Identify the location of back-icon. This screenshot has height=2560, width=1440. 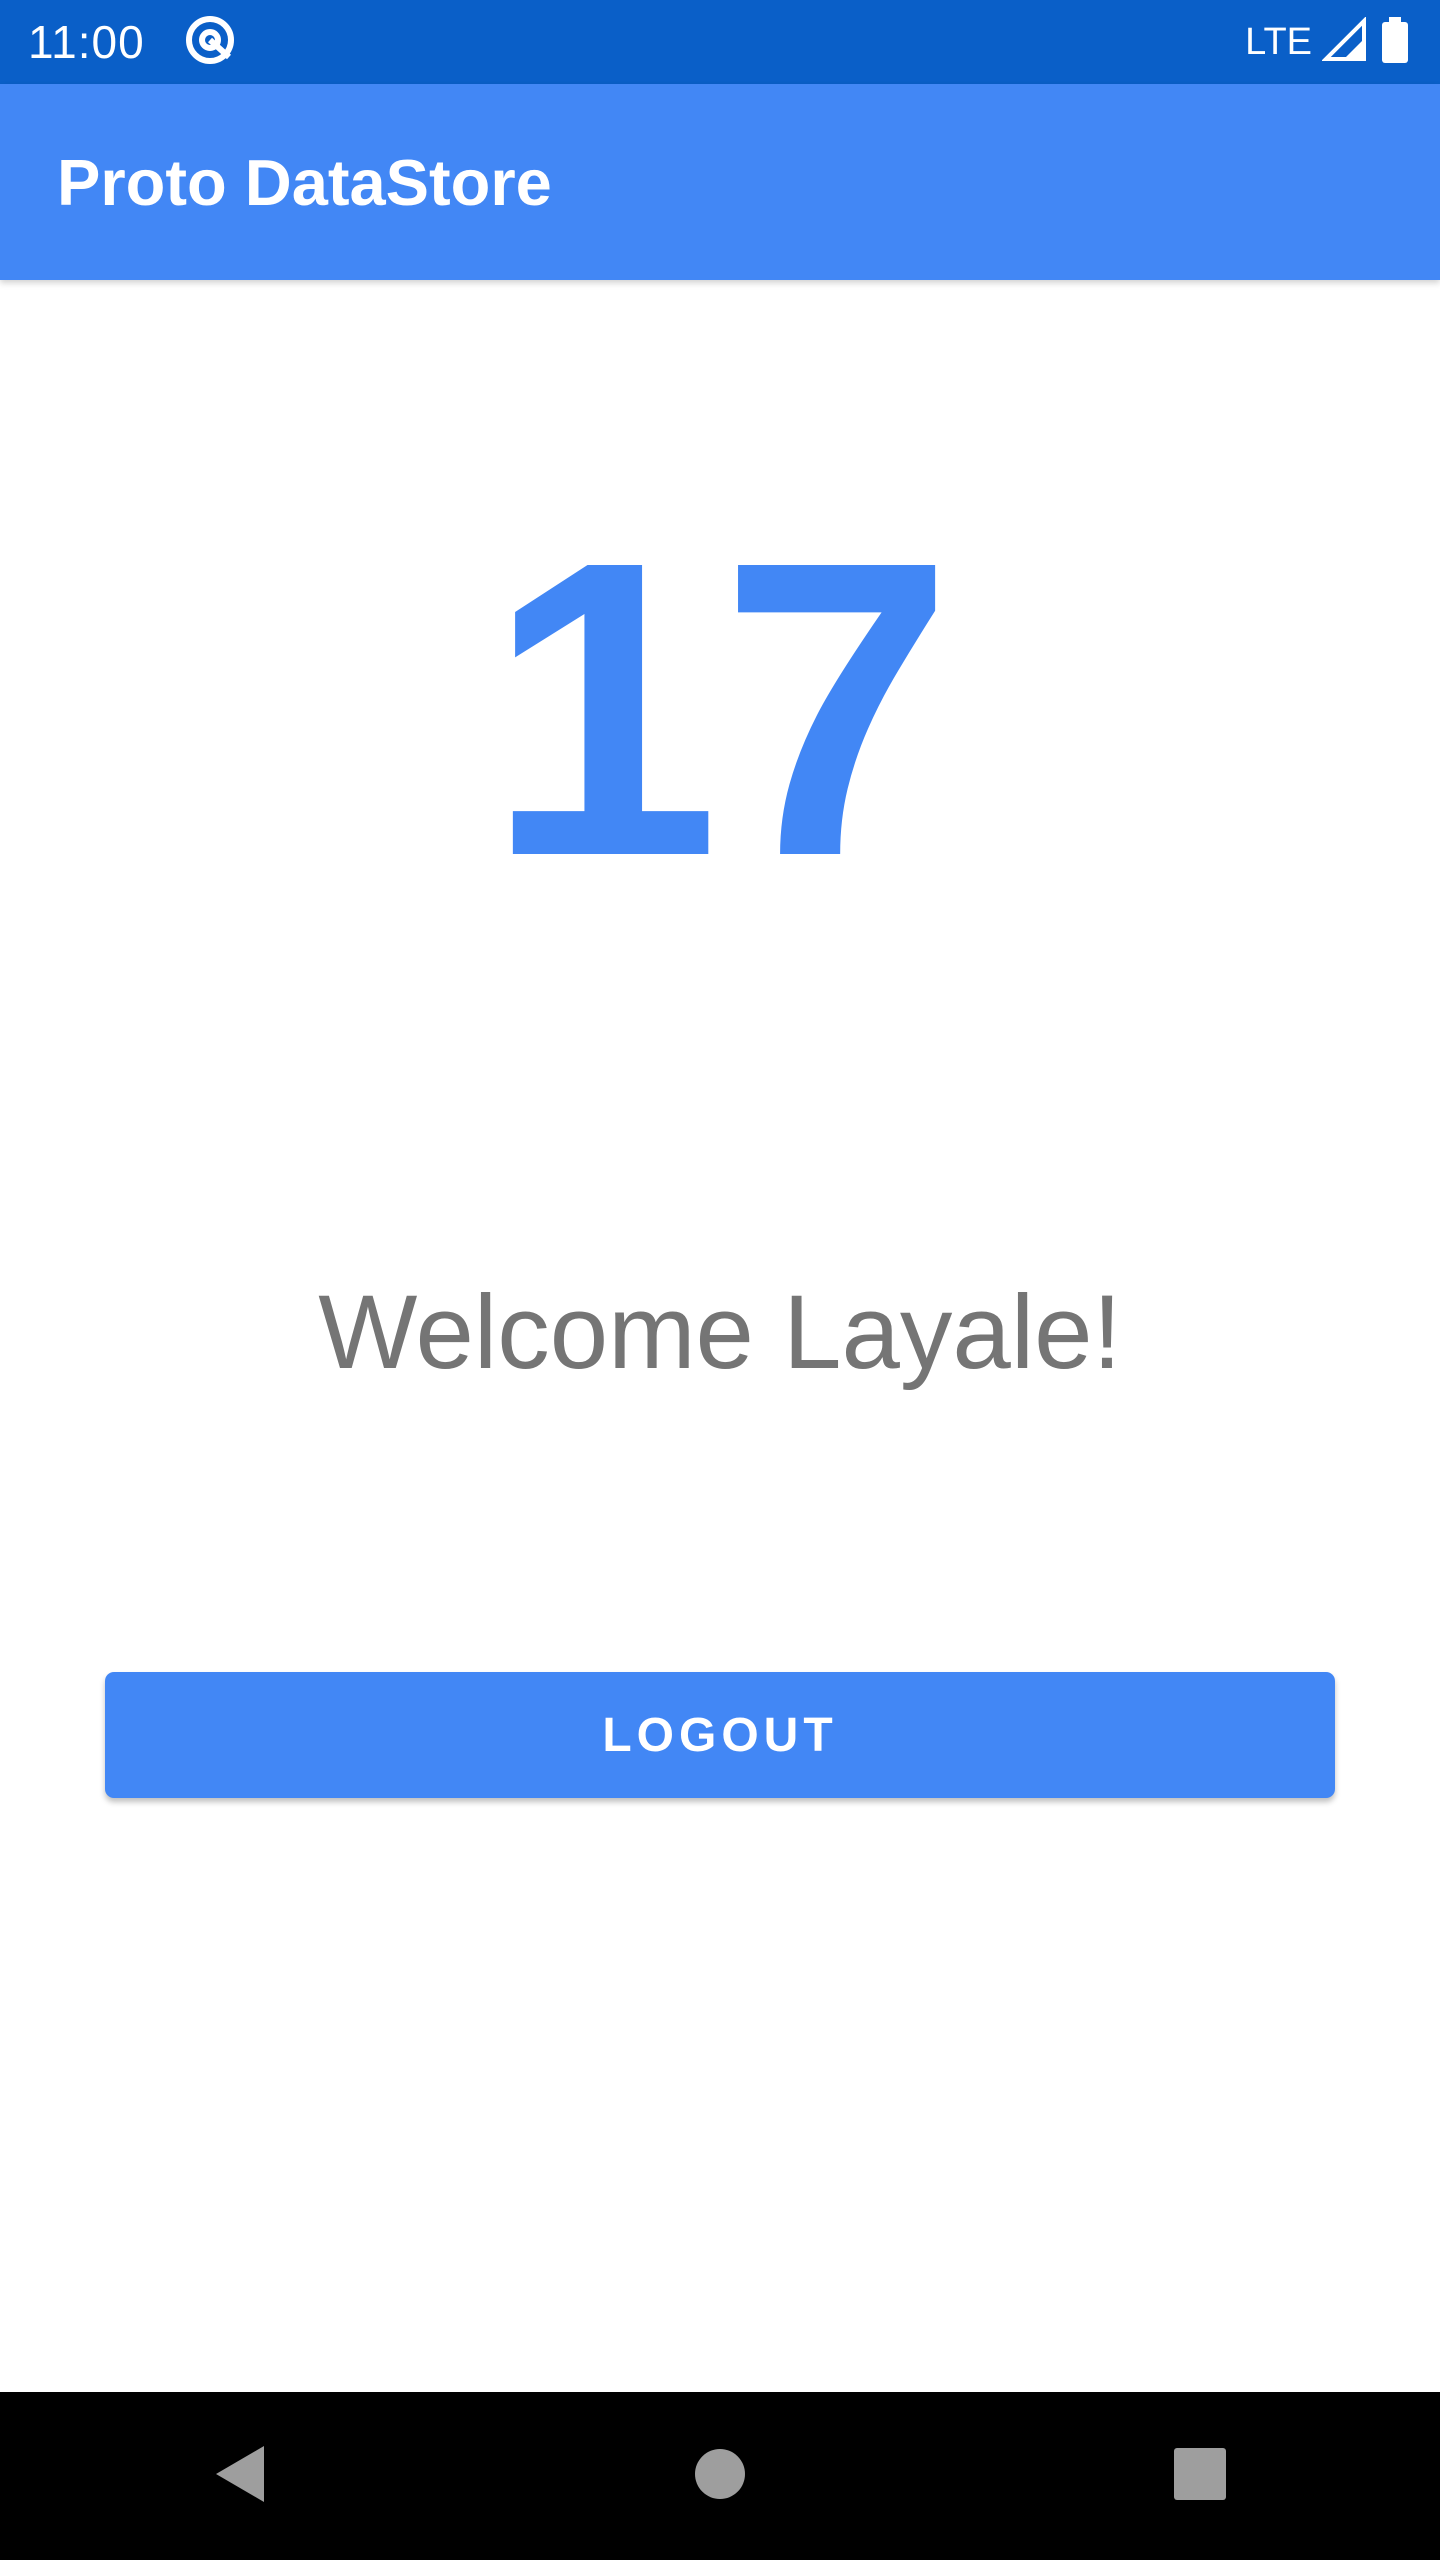
(240, 2476).